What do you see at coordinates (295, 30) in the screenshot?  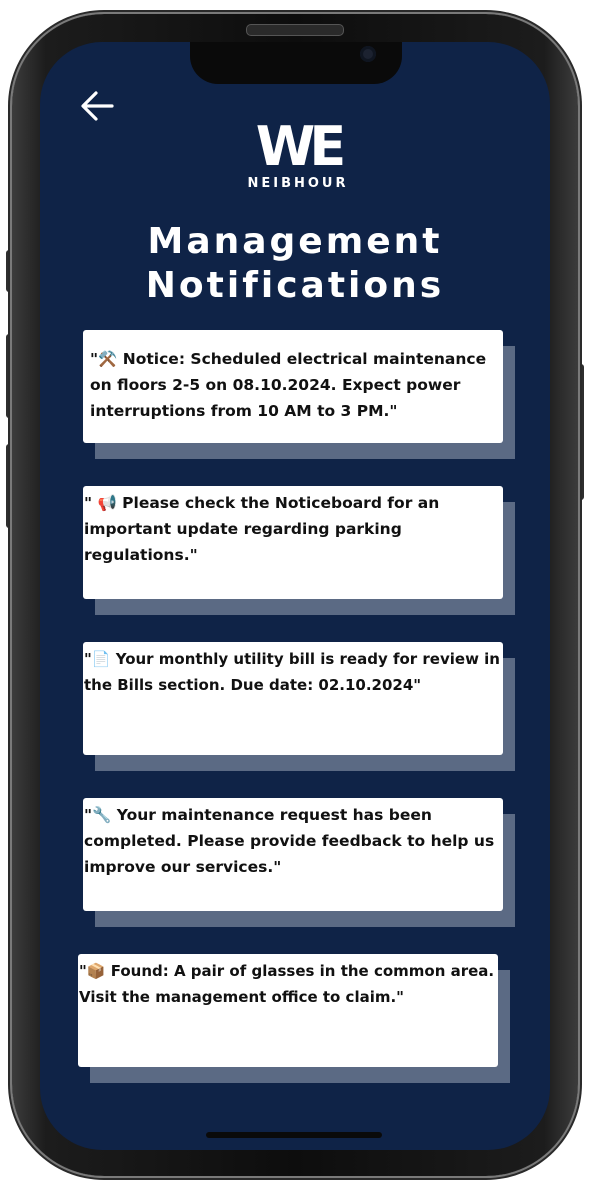 I see `earpiece-speaker` at bounding box center [295, 30].